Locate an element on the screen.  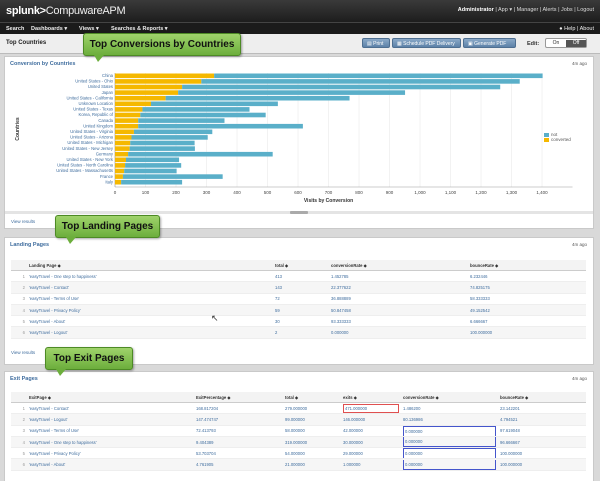
exits-column: exits ◆ is located at coordinates (371, 397).